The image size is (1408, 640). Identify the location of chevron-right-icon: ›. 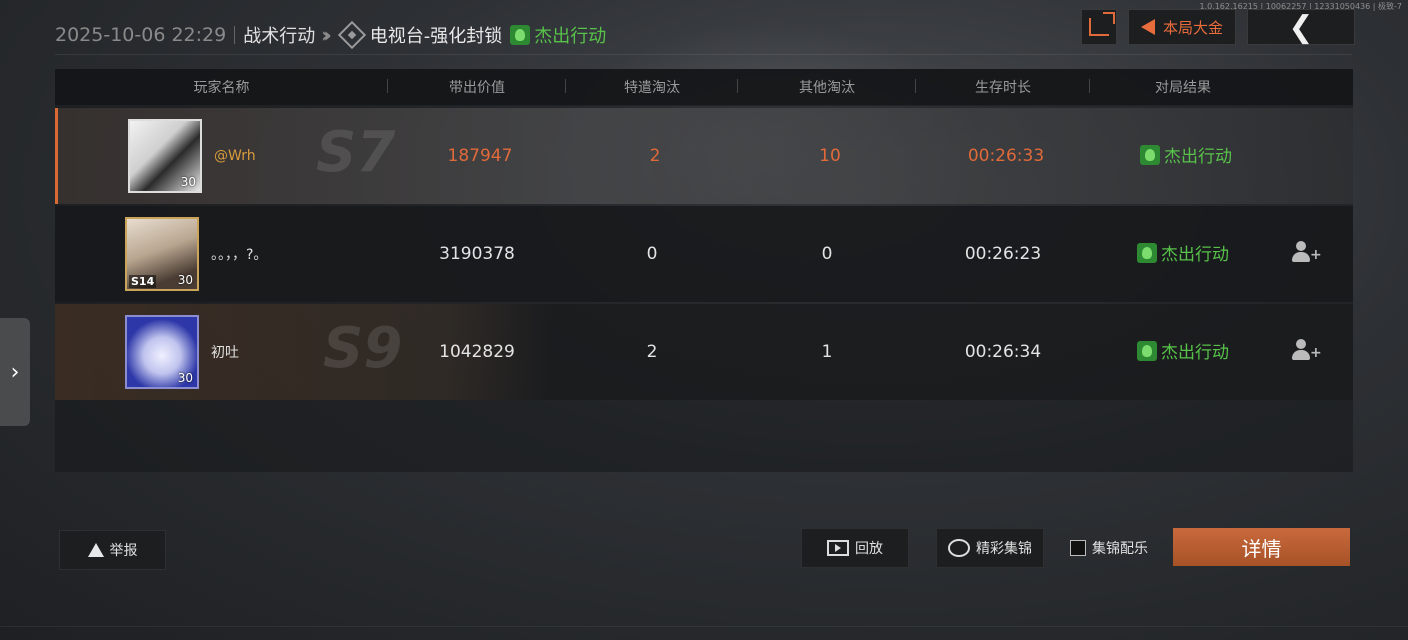
(15, 372).